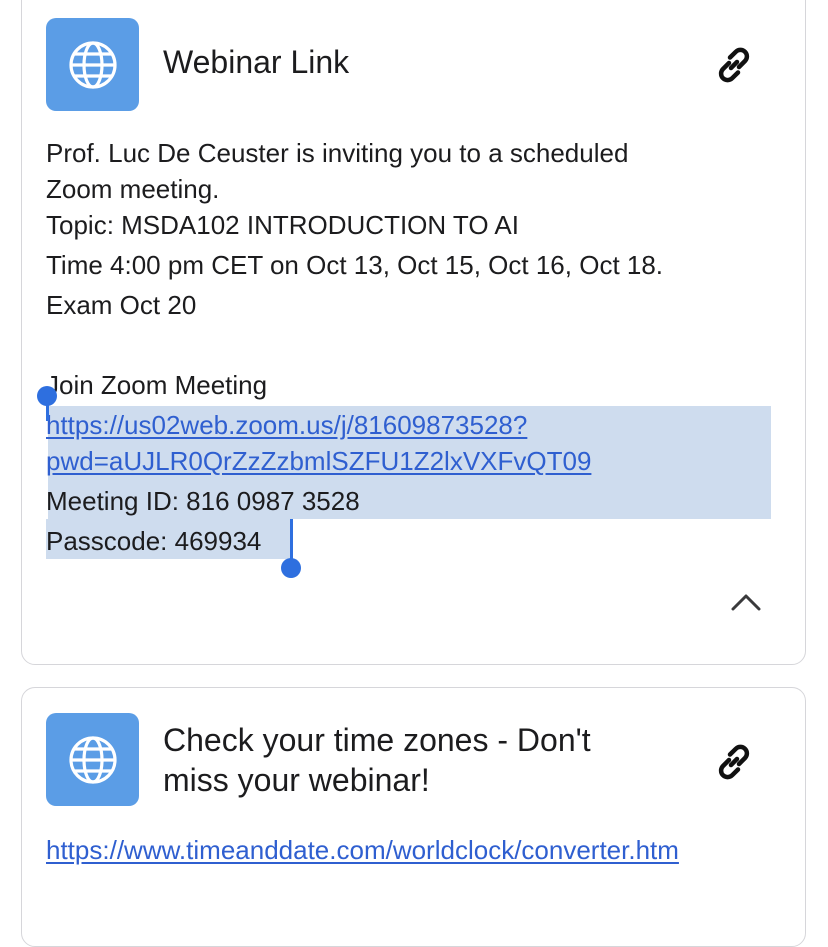 The width and height of the screenshot is (828, 947). I want to click on card-title-line: miss your webinar!, so click(296, 780).